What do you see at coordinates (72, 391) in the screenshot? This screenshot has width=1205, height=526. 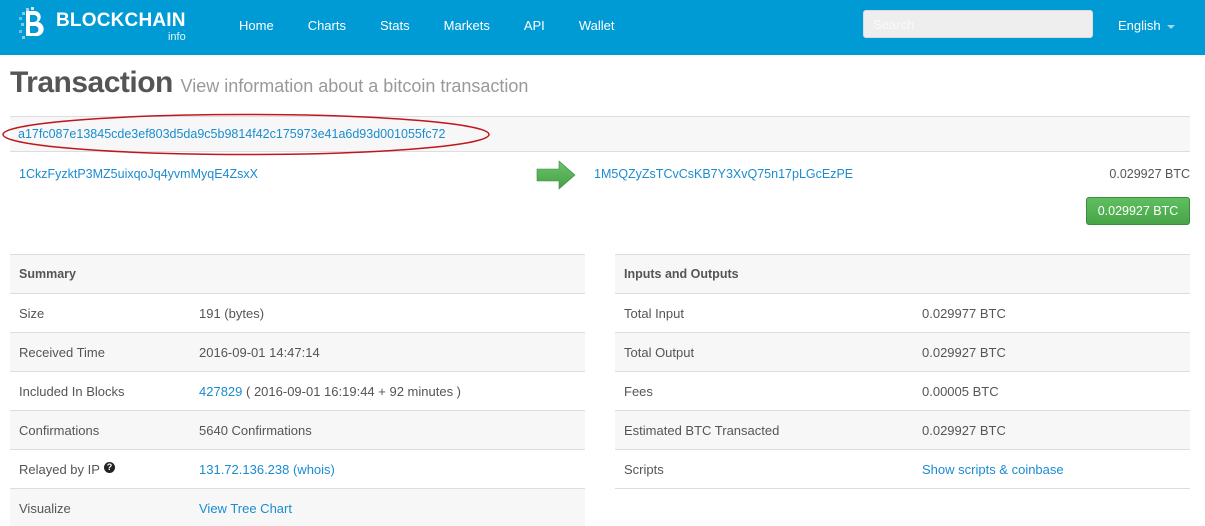 I see `included-blocks-label: Included In Blocks` at bounding box center [72, 391].